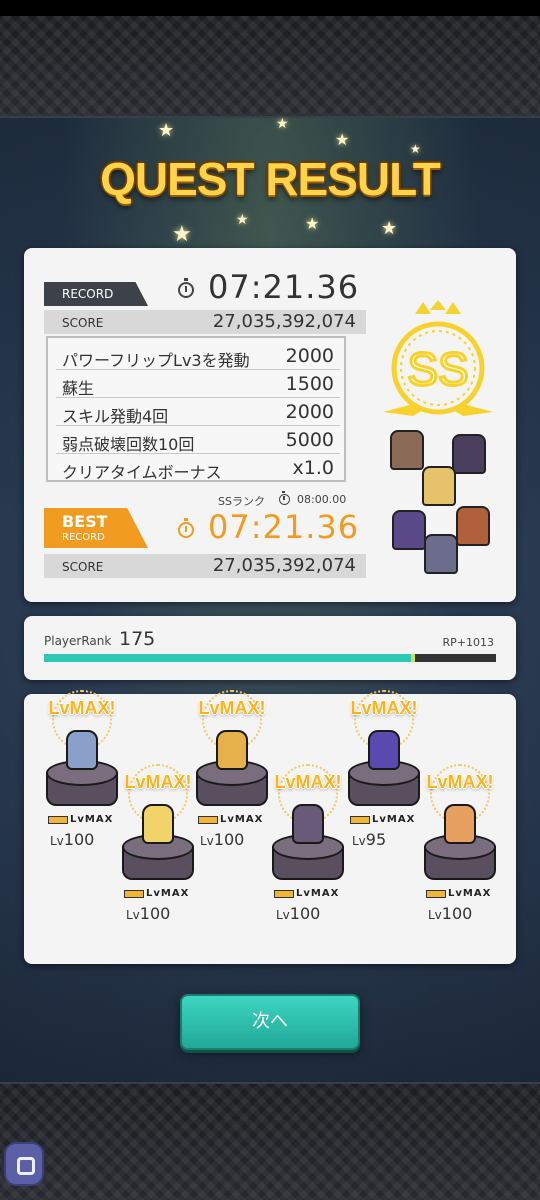  I want to click on bonus-name: パワーフリップLv3を発動, so click(156, 360).